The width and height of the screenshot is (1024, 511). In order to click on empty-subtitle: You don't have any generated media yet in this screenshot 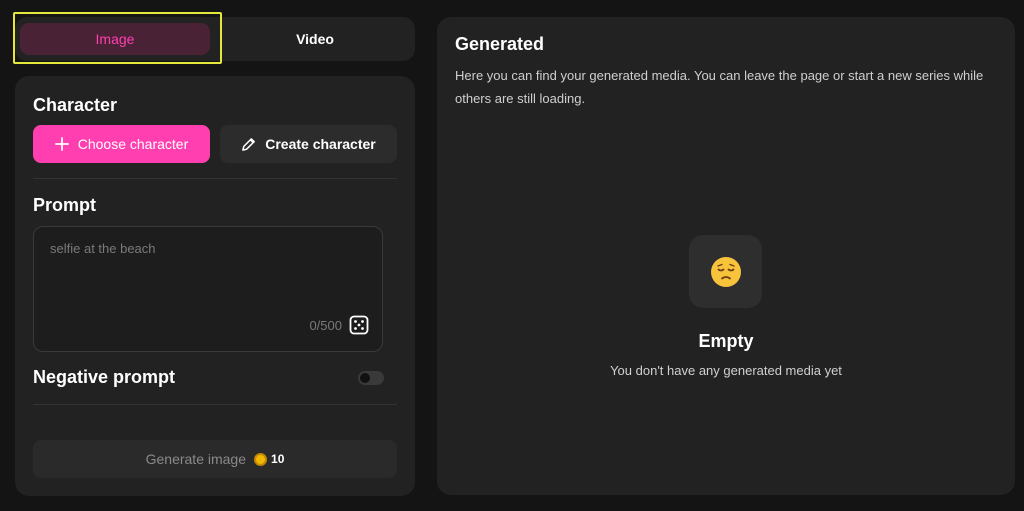, I will do `click(726, 370)`.